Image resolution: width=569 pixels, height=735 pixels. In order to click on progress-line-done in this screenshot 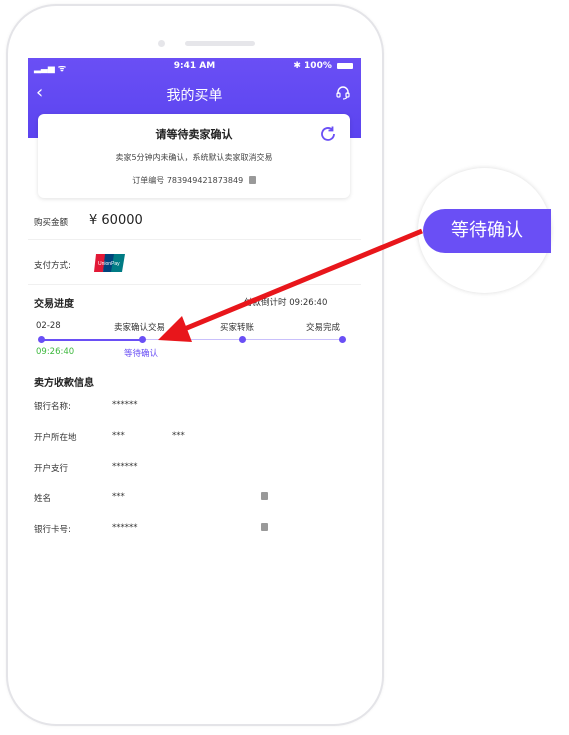, I will do `click(91, 340)`.